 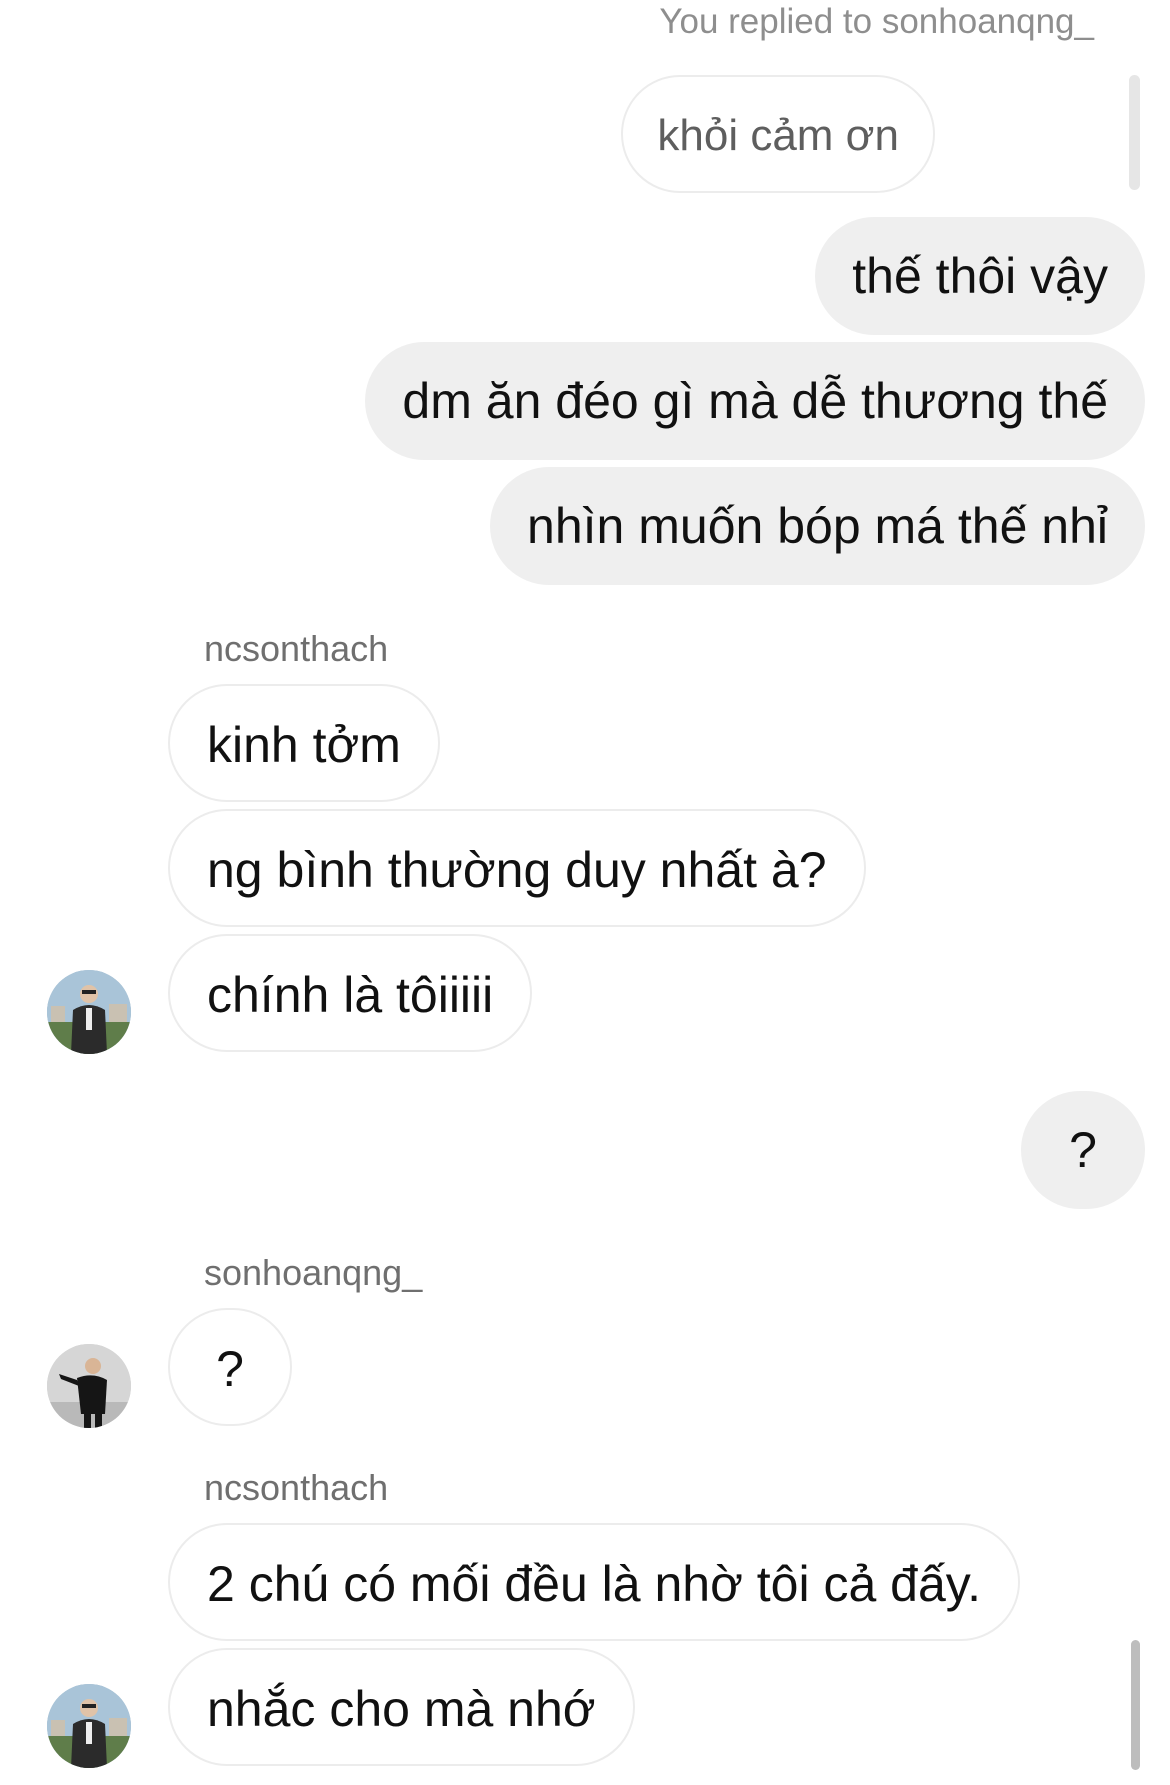 What do you see at coordinates (755, 401) in the screenshot?
I see `outgoing-message: dm ăn đéo gì mà dễ thương thế` at bounding box center [755, 401].